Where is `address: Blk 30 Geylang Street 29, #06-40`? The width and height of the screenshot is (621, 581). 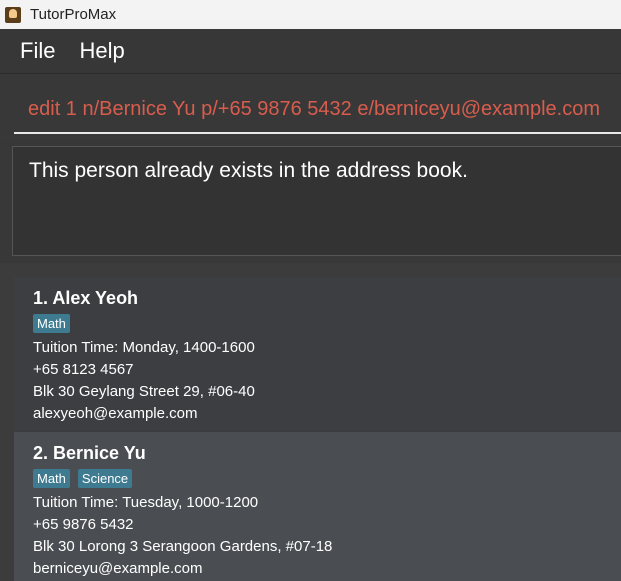 address: Blk 30 Geylang Street 29, #06-40 is located at coordinates (144, 391).